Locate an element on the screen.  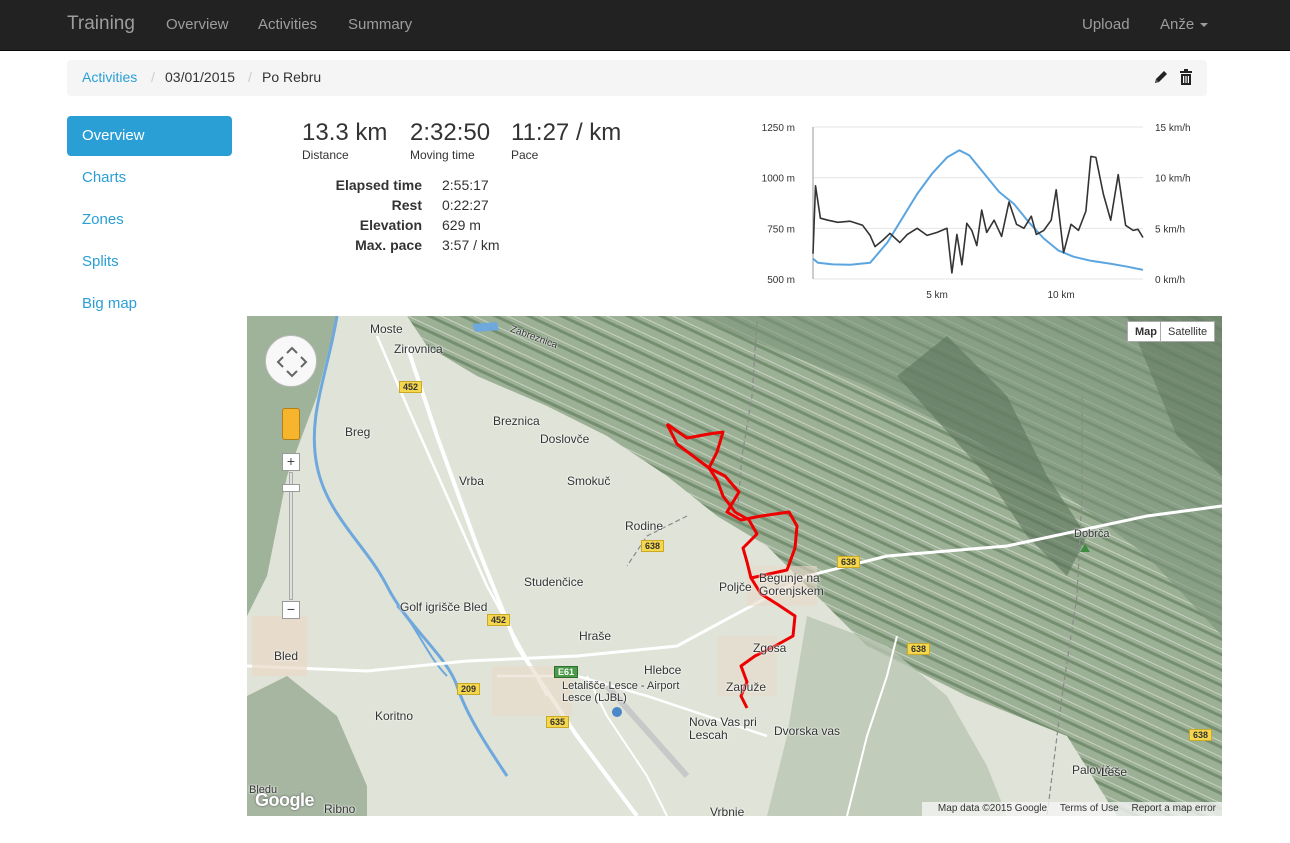
breadcrumb-activity-name: Po Rebru is located at coordinates (292, 77).